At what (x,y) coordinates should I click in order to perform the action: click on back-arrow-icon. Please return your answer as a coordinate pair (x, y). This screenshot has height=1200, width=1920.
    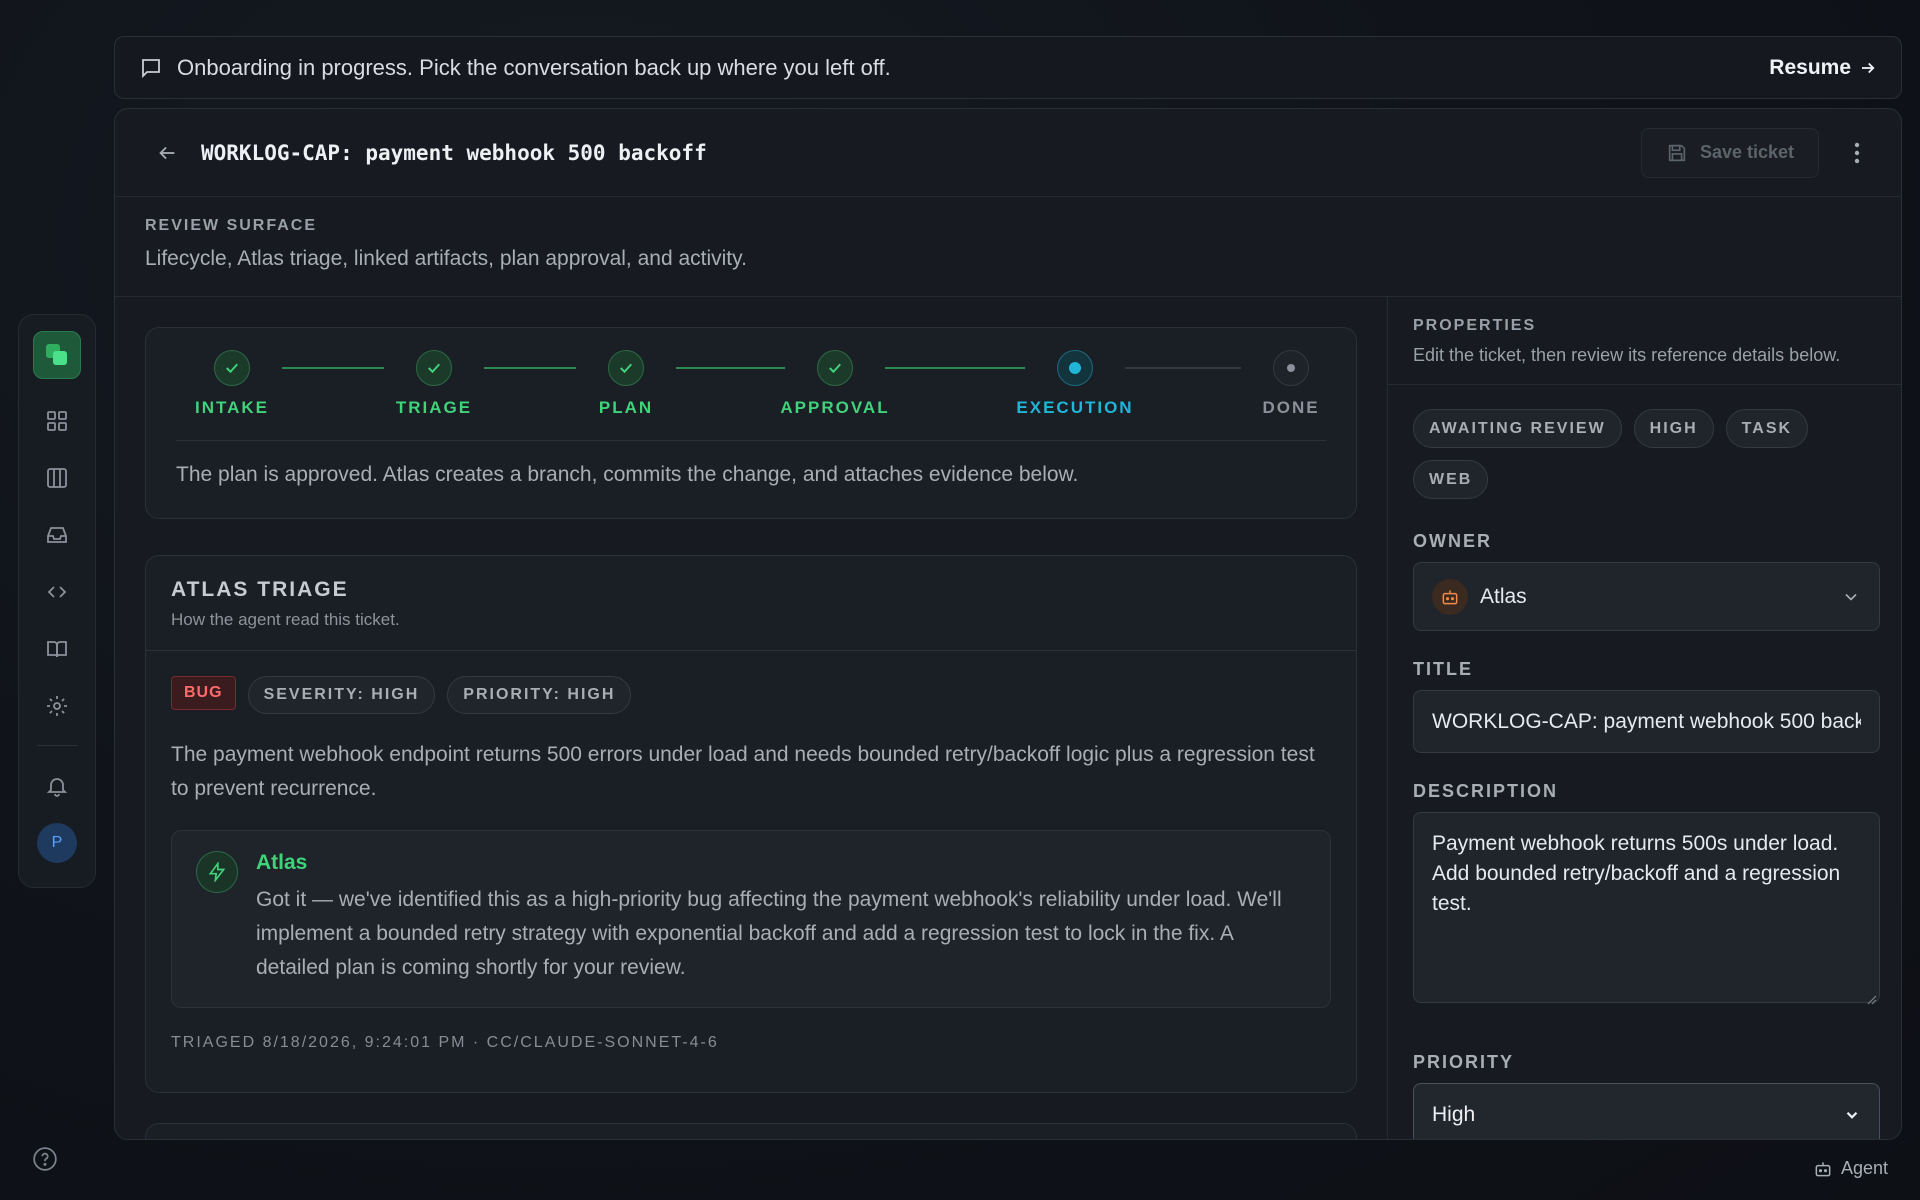
    Looking at the image, I should click on (167, 153).